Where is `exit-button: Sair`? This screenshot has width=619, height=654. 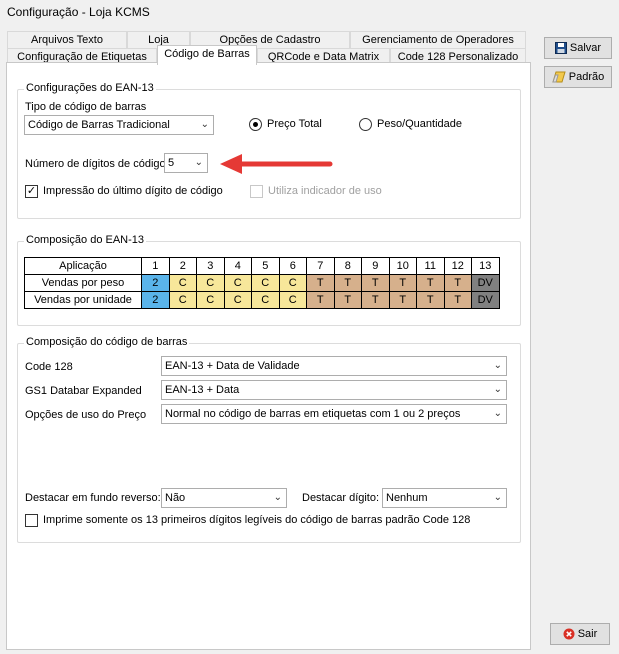 exit-button: Sair is located at coordinates (580, 634).